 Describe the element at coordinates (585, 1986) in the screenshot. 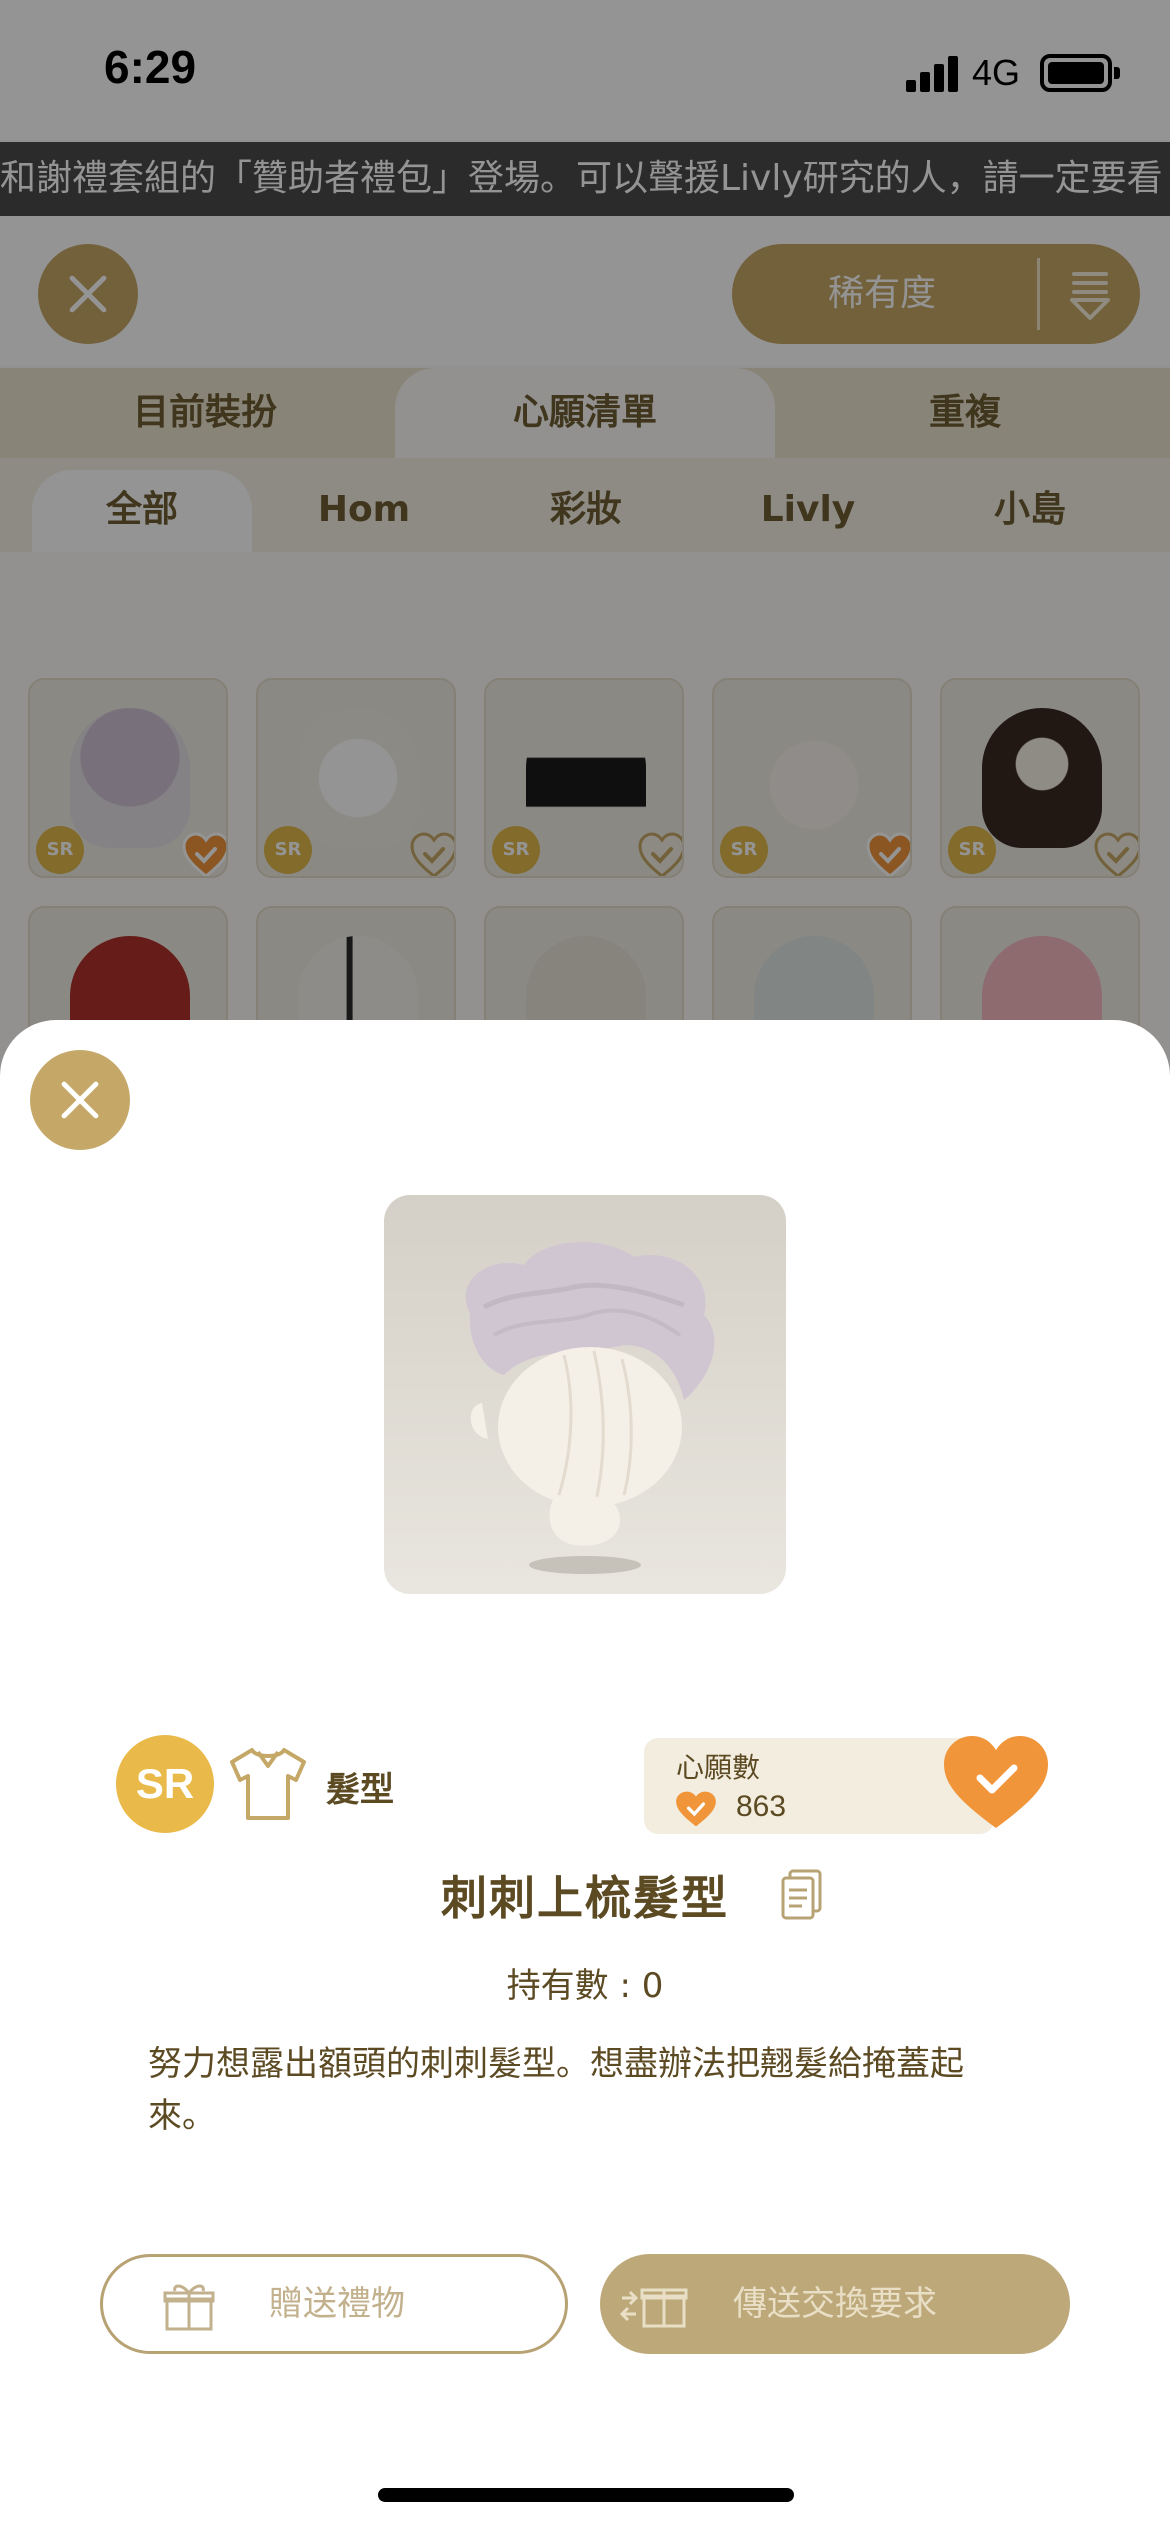

I see `owned-count: 持有數 : 0` at that location.